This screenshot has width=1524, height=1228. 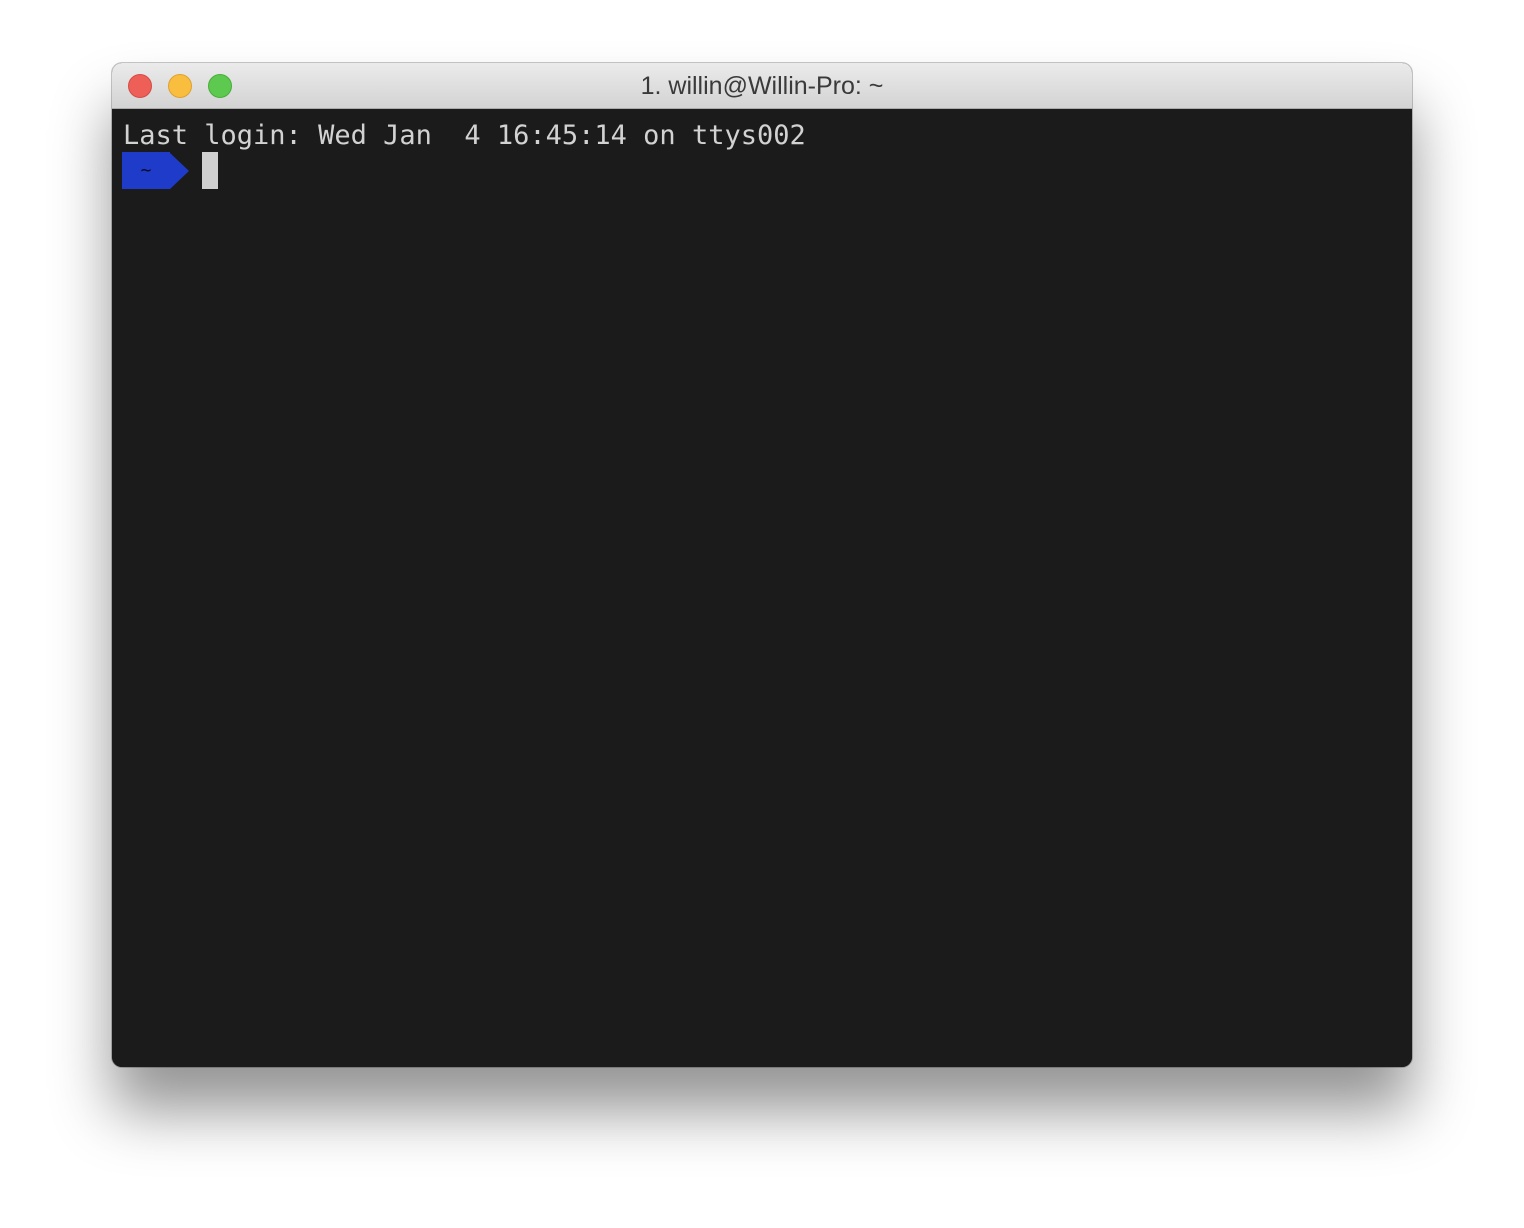 I want to click on window-title: 1. willin@Willin-Pro: ~, so click(x=762, y=86).